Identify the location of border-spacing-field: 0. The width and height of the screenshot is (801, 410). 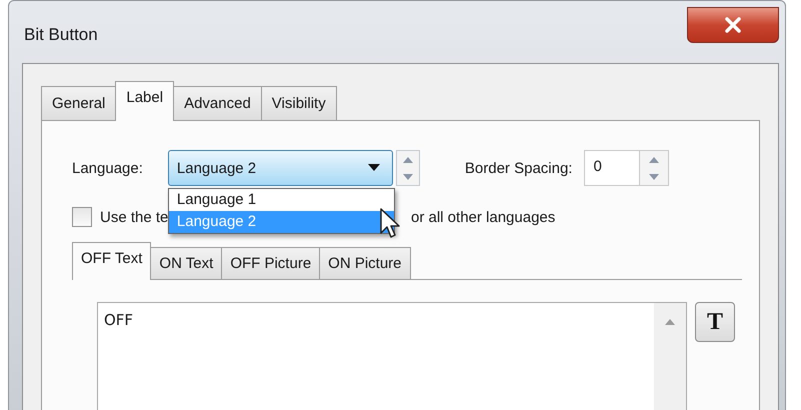
(627, 168).